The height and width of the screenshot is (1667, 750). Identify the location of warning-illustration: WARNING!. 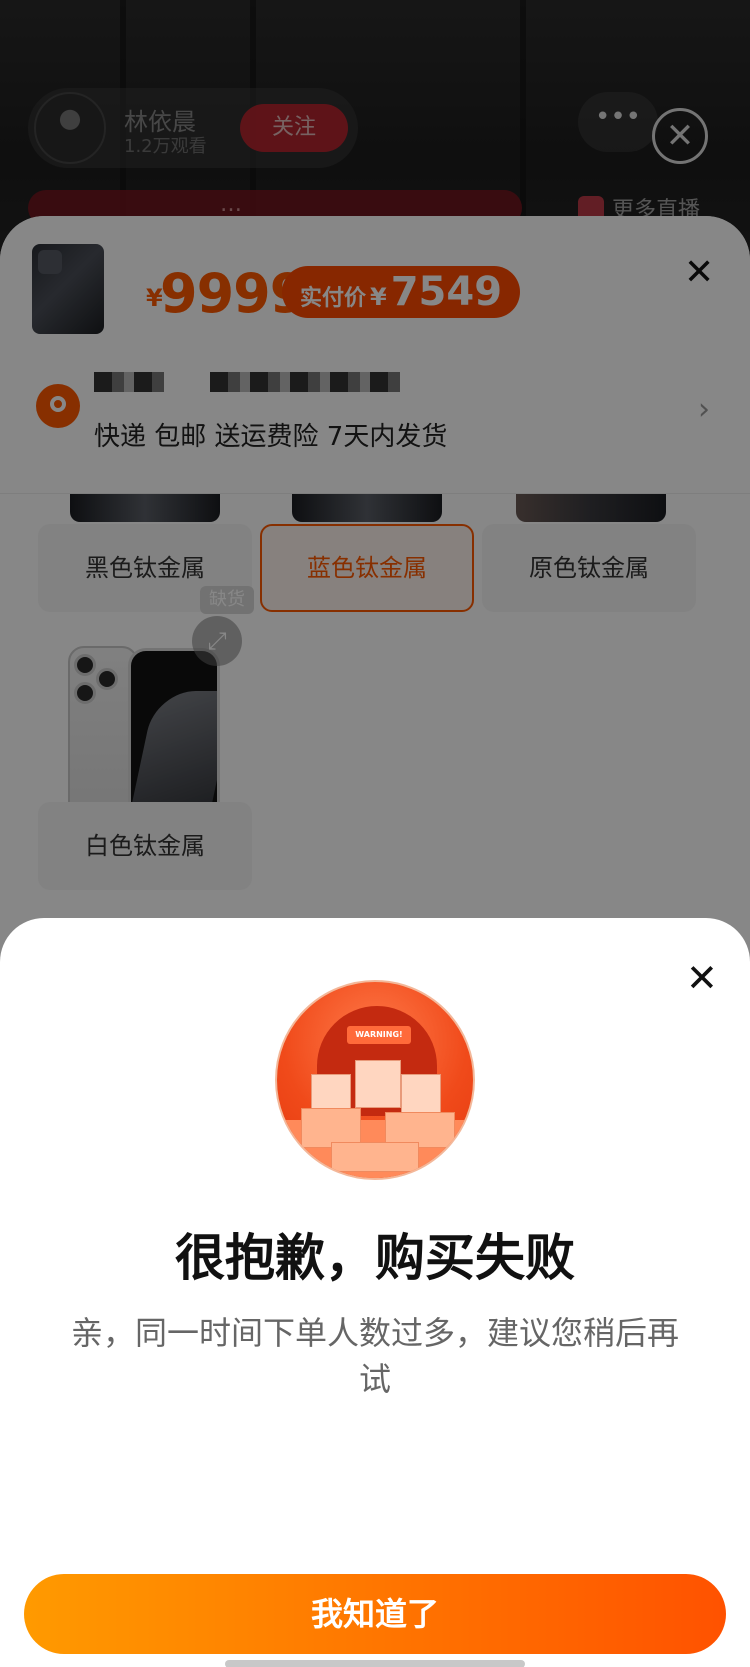
(375, 1080).